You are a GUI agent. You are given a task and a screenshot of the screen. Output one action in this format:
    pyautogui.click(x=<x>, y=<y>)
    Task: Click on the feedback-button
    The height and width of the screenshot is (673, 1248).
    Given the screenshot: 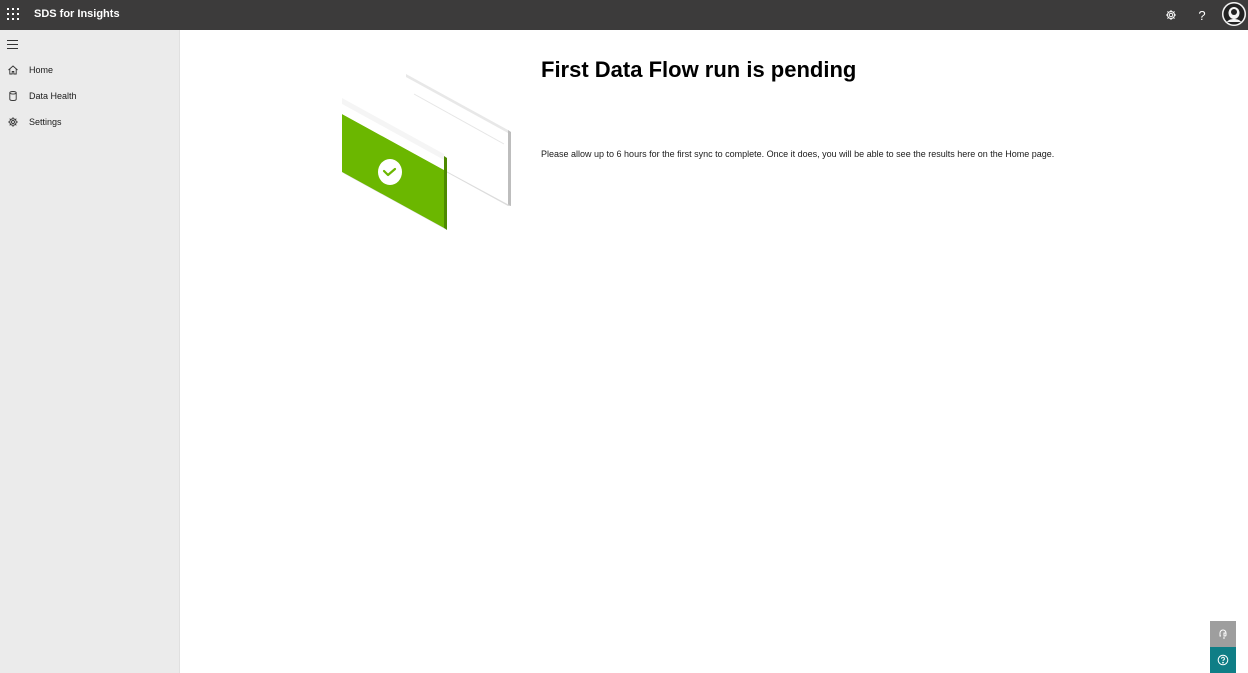 What is the action you would take?
    pyautogui.click(x=1223, y=634)
    